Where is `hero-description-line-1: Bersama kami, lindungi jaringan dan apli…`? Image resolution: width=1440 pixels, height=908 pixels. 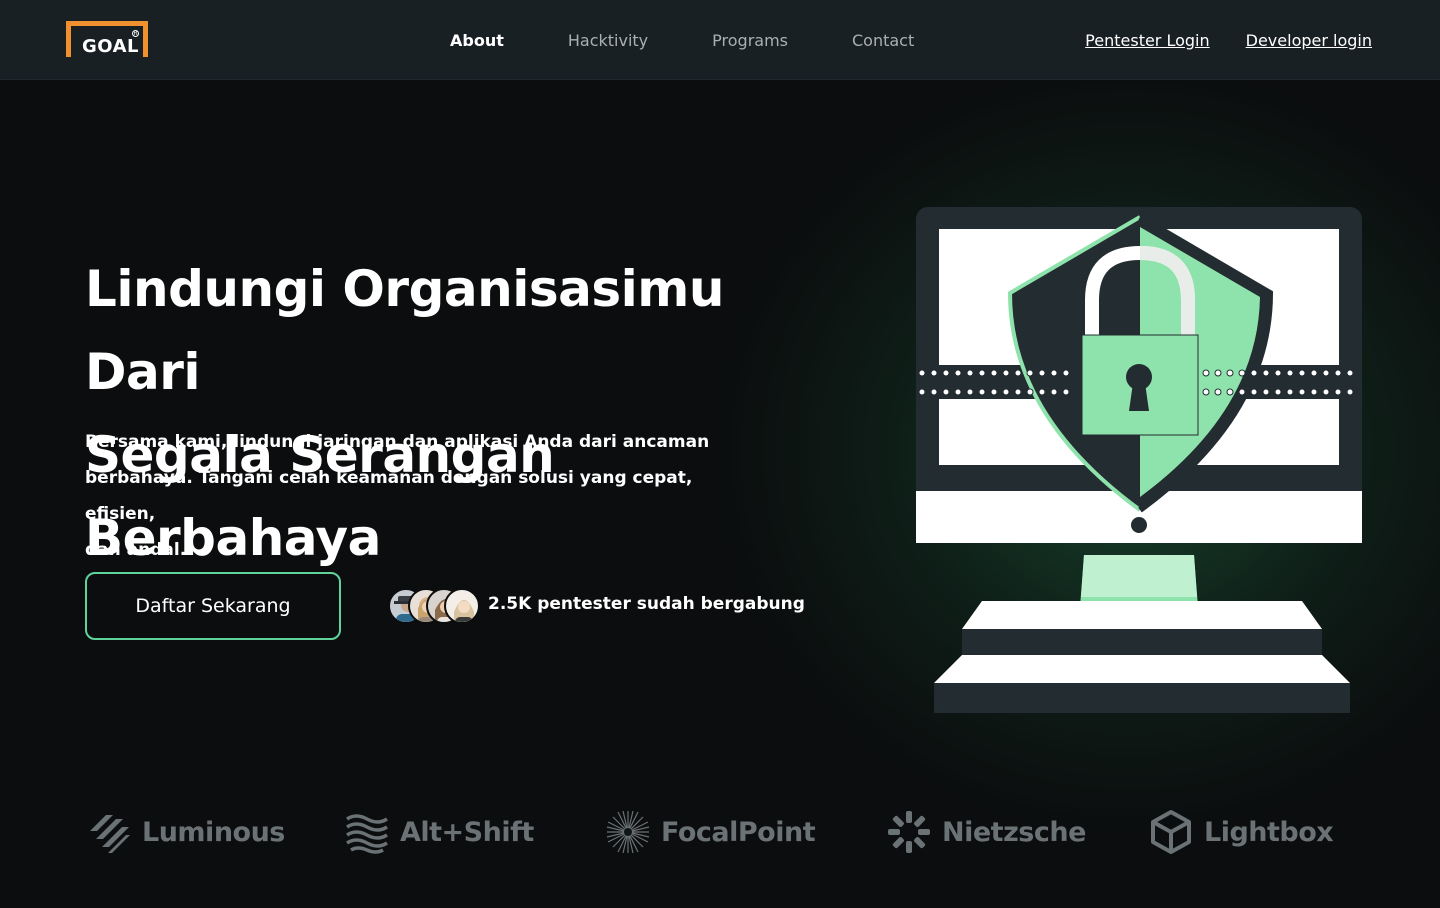 hero-description-line-1: Bersama kami, lindungi jaringan dan apli… is located at coordinates (397, 442).